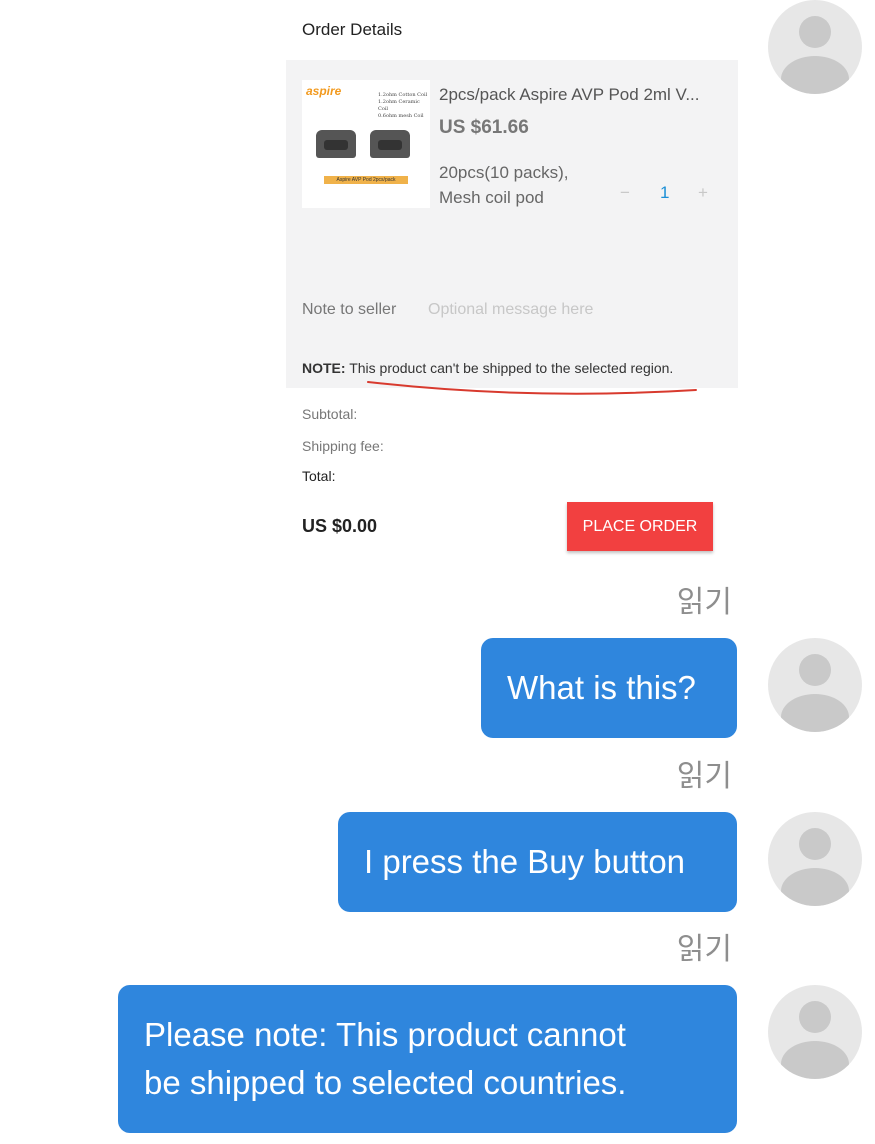 This screenshot has height=1144, width=875. Describe the element at coordinates (385, 1082) in the screenshot. I see `message-text-line: be shipped to selected countries.` at that location.